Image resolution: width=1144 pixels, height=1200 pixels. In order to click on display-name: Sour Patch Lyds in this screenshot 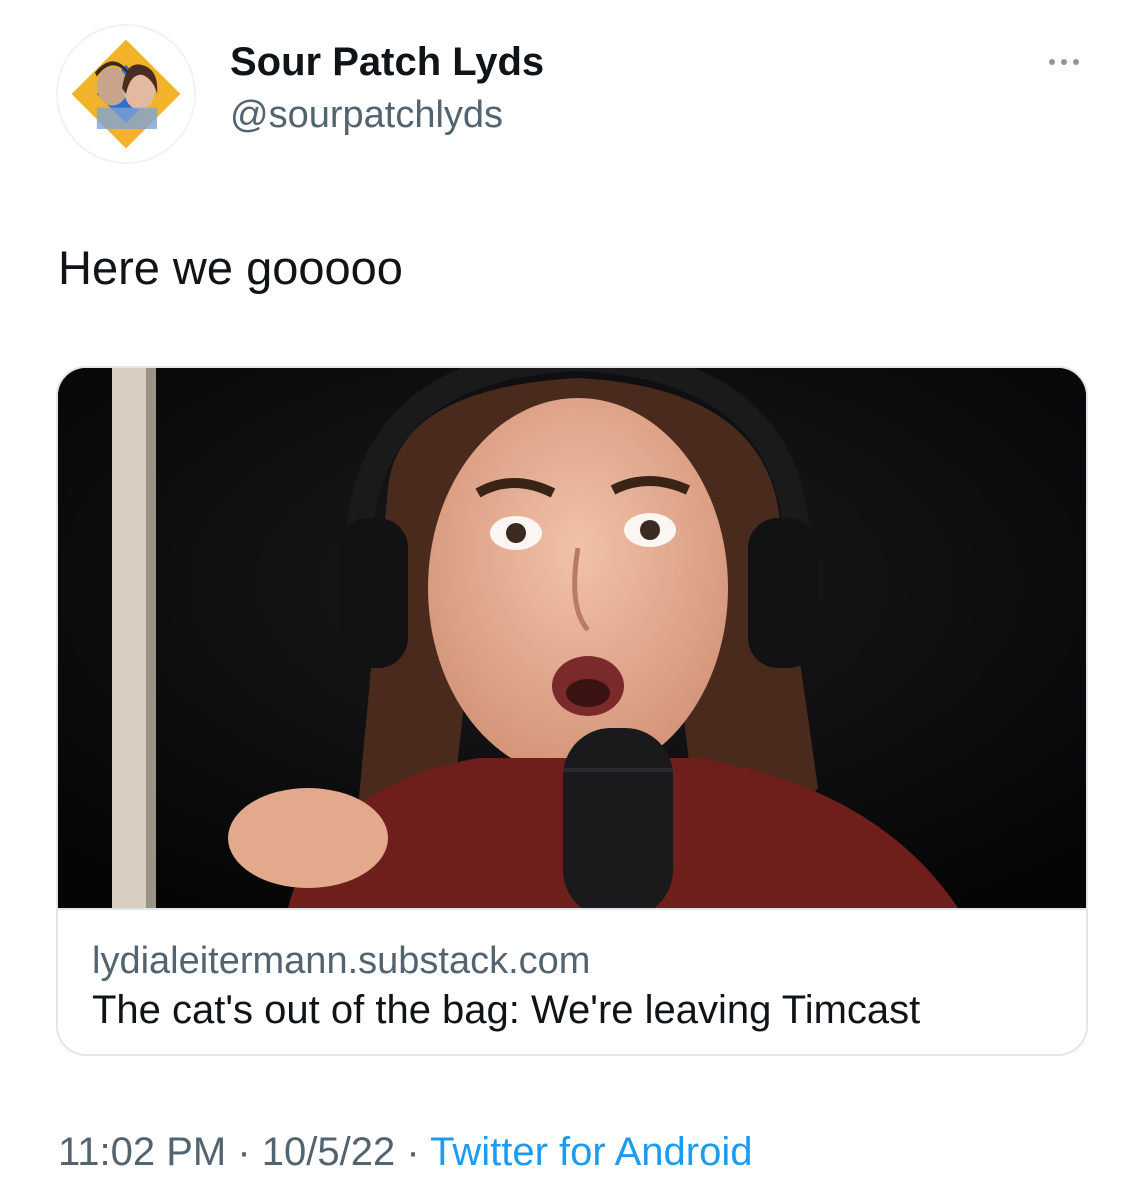, I will do `click(387, 62)`.